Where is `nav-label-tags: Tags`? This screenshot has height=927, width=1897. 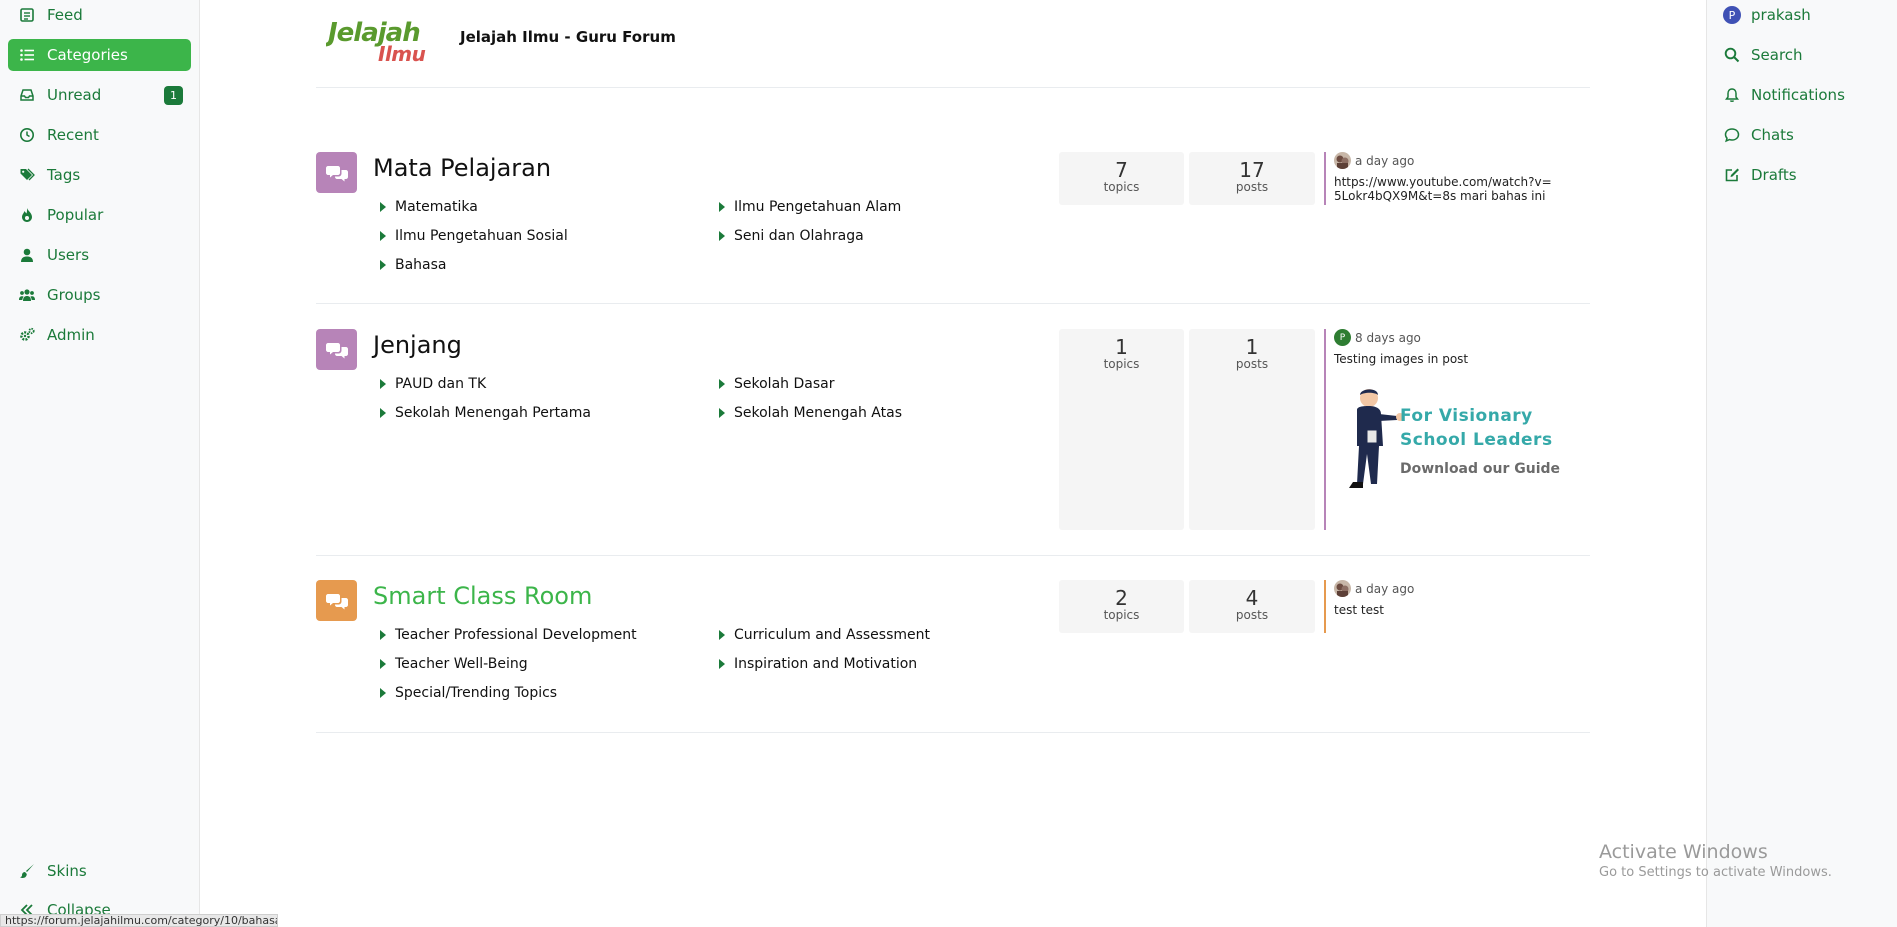 nav-label-tags: Tags is located at coordinates (64, 175).